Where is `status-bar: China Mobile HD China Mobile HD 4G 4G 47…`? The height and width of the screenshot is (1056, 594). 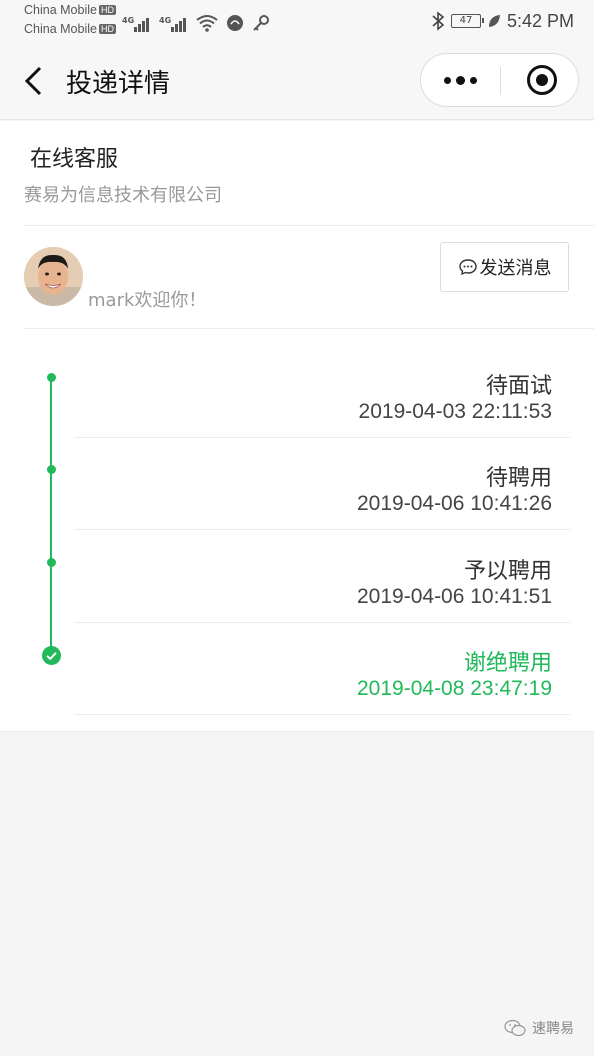 status-bar: China Mobile HD China Mobile HD 4G 4G 47… is located at coordinates (297, 21).